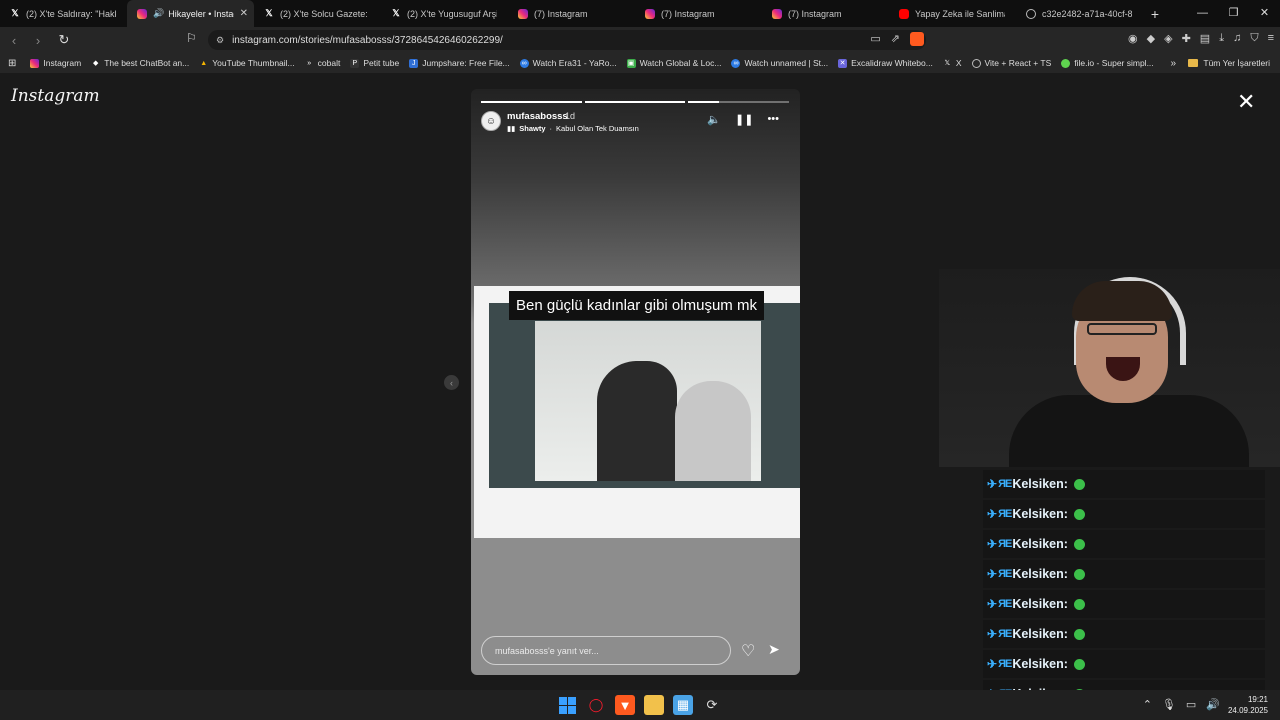 The height and width of the screenshot is (720, 1280). Describe the element at coordinates (825, 13) in the screenshot. I see `tab-instagram-3: (7) Instagram` at that location.